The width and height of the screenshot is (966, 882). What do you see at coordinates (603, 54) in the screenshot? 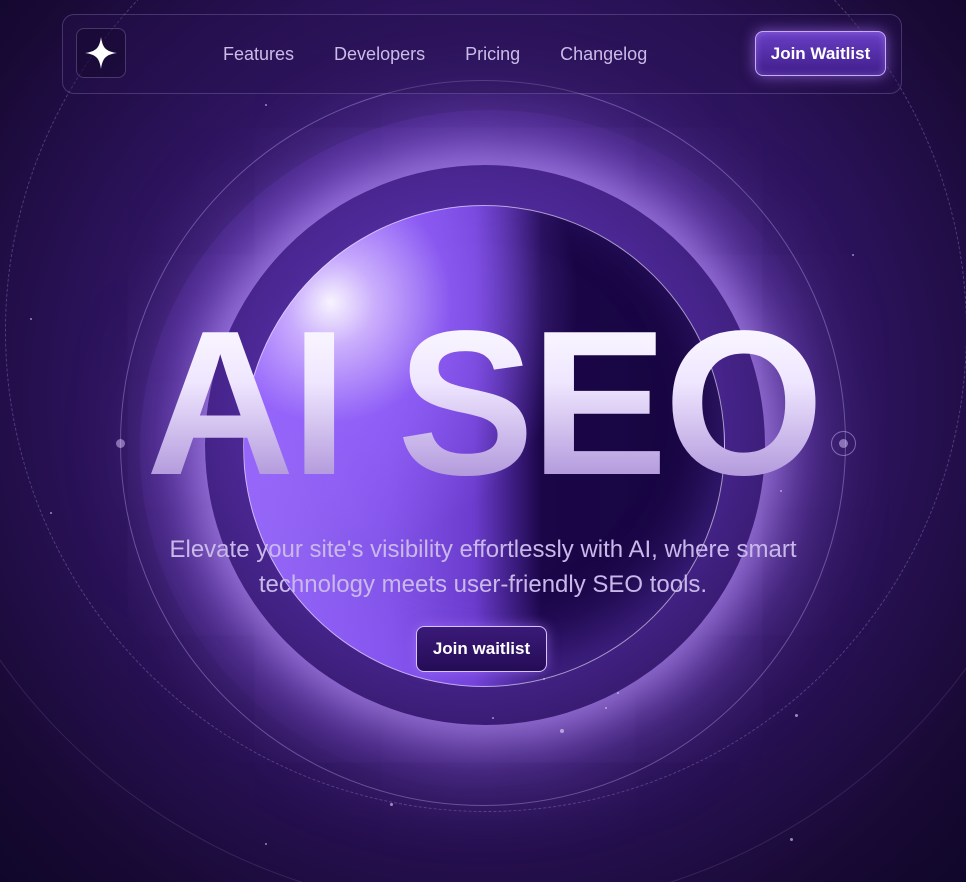
I see `nav-link-changelog: Changelog` at bounding box center [603, 54].